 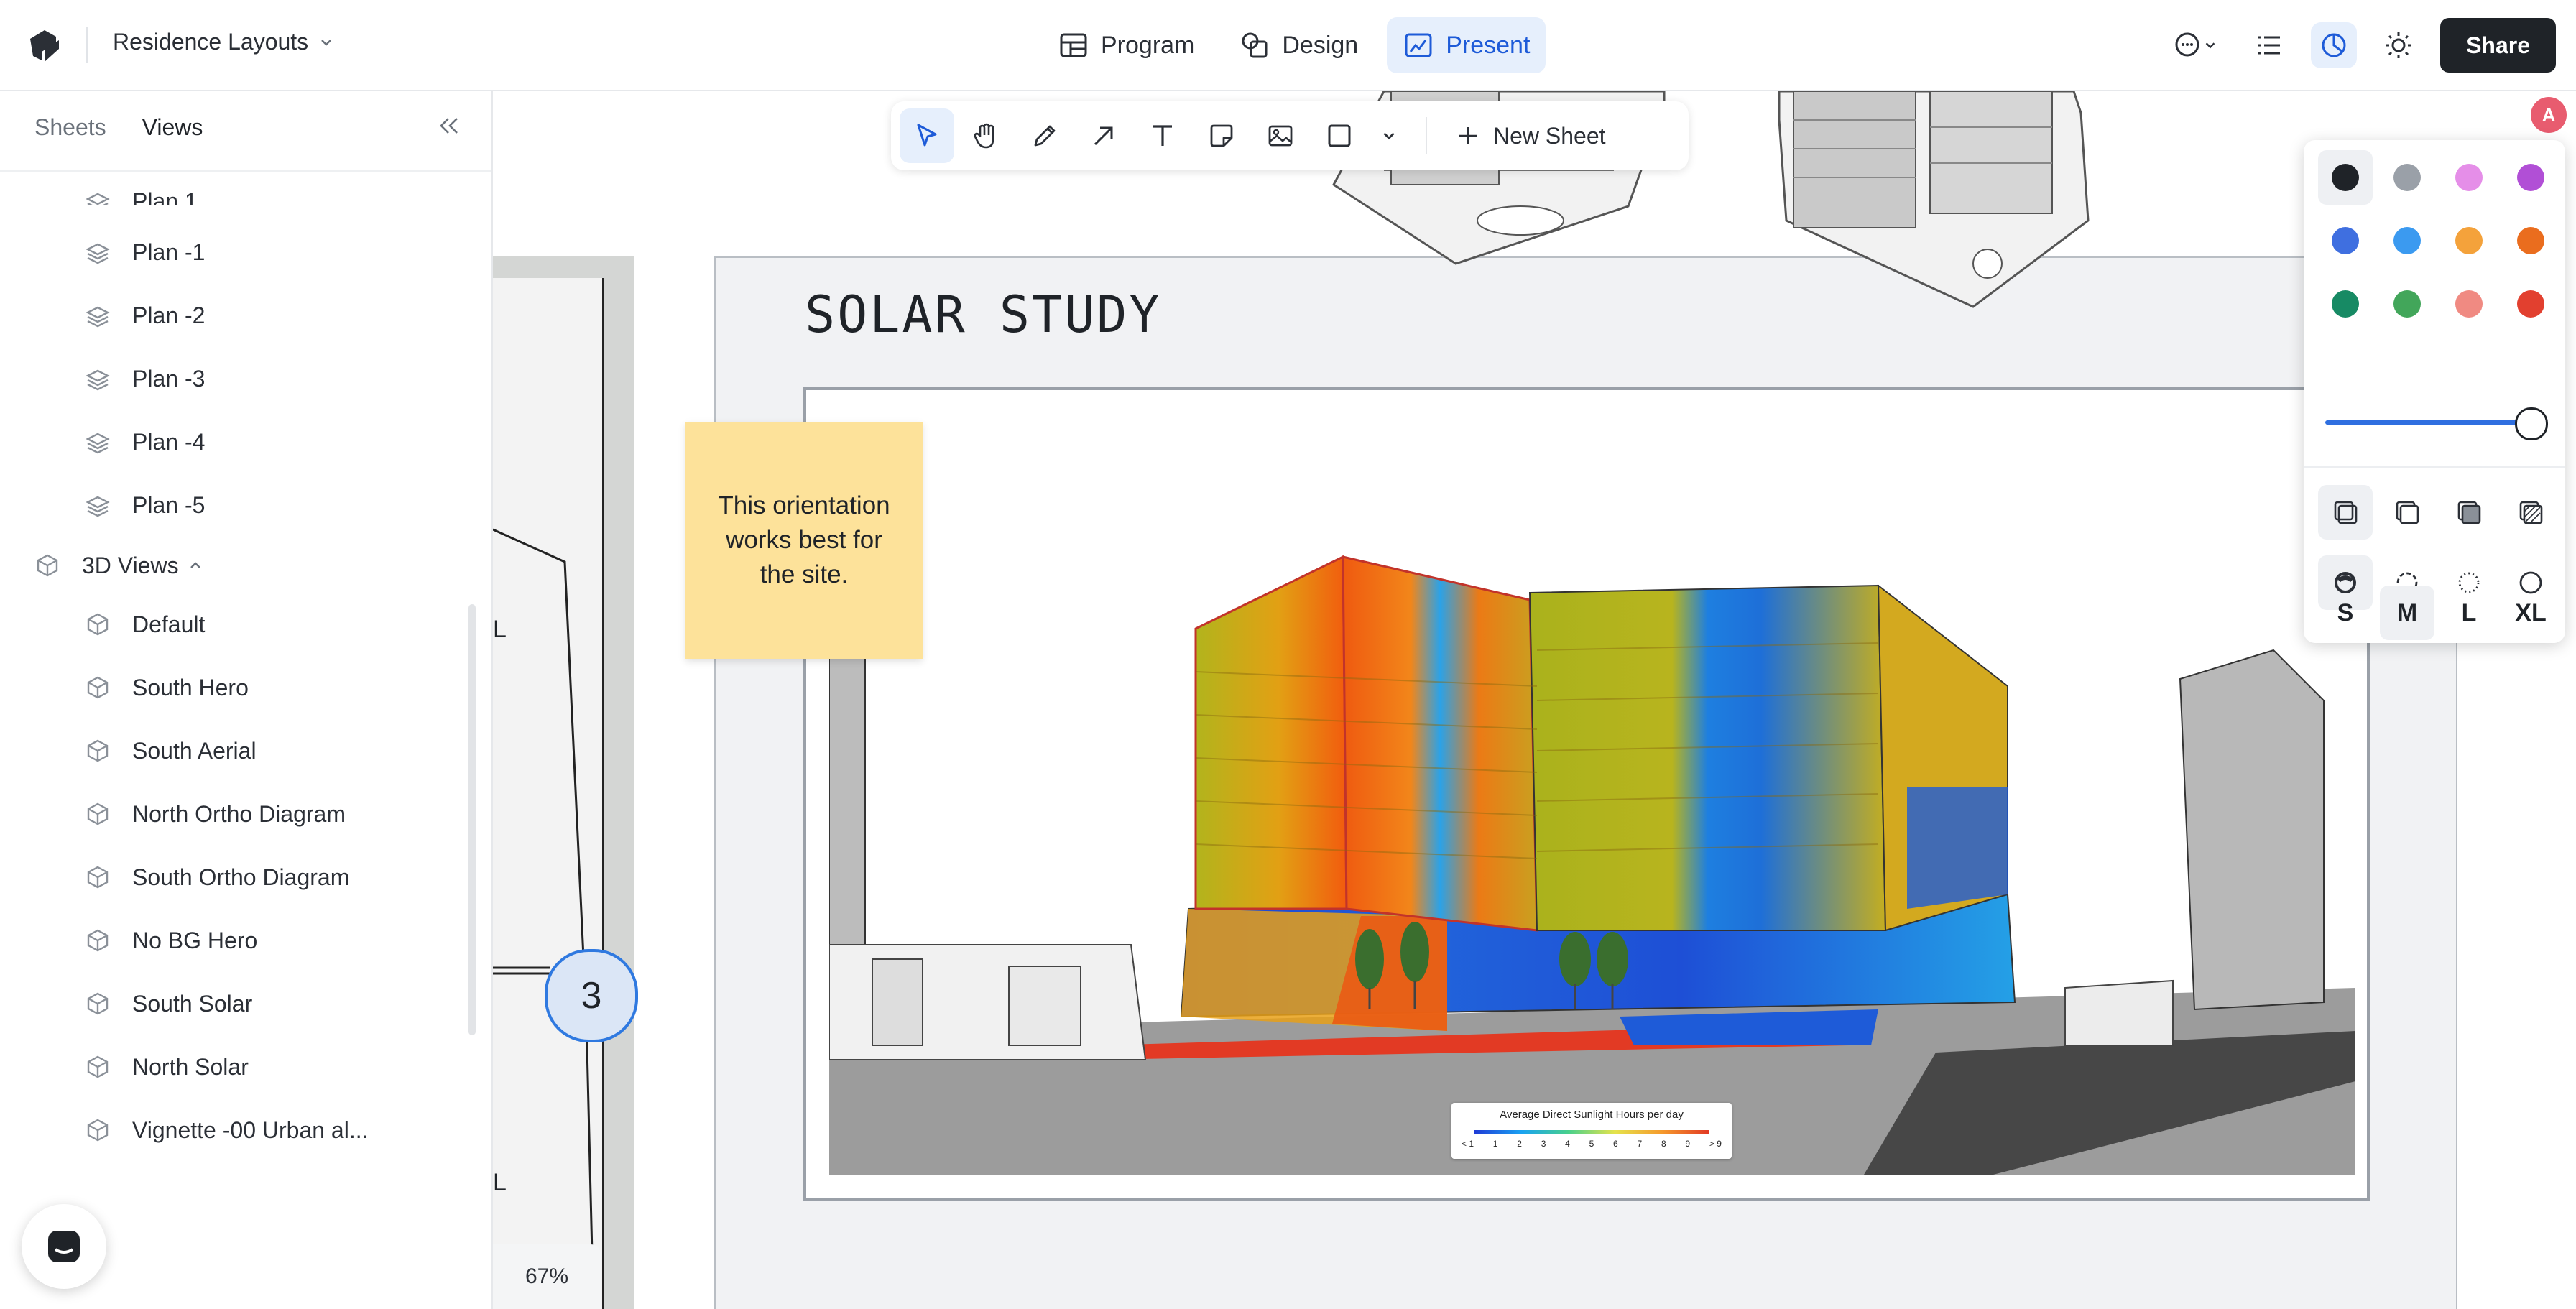 I want to click on pan-tool, so click(x=986, y=135).